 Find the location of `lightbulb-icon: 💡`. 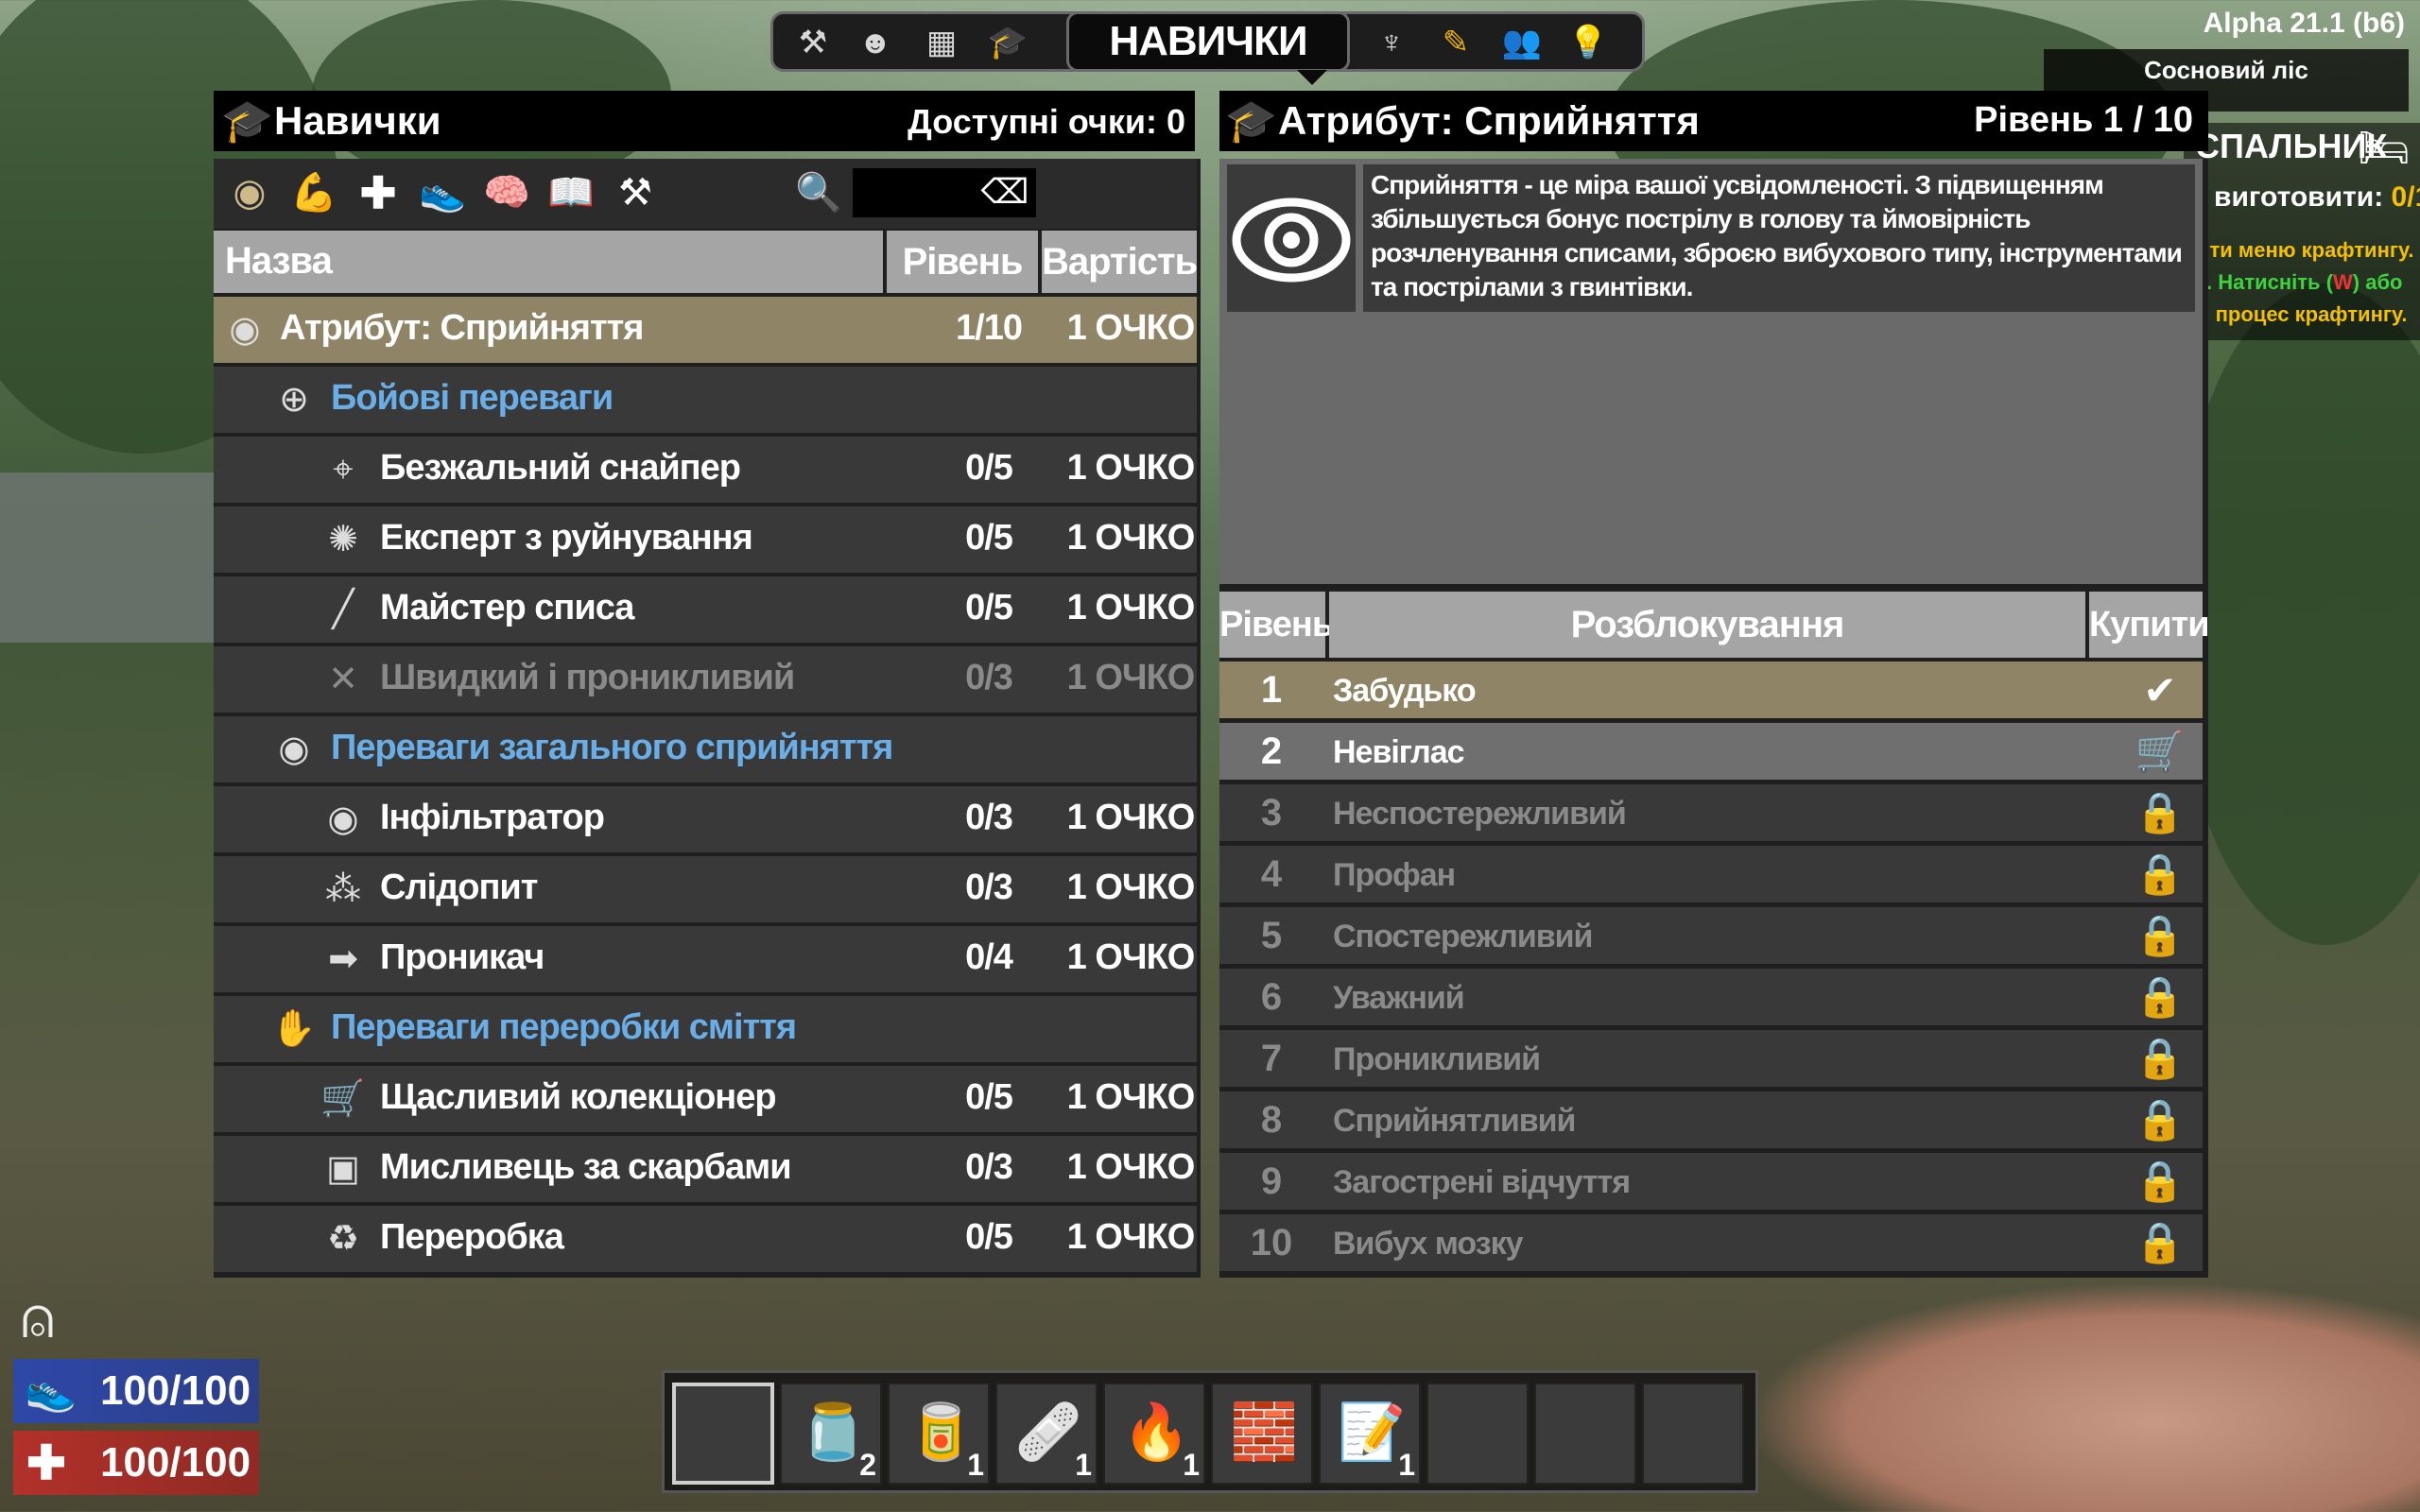

lightbulb-icon: 💡 is located at coordinates (1588, 42).